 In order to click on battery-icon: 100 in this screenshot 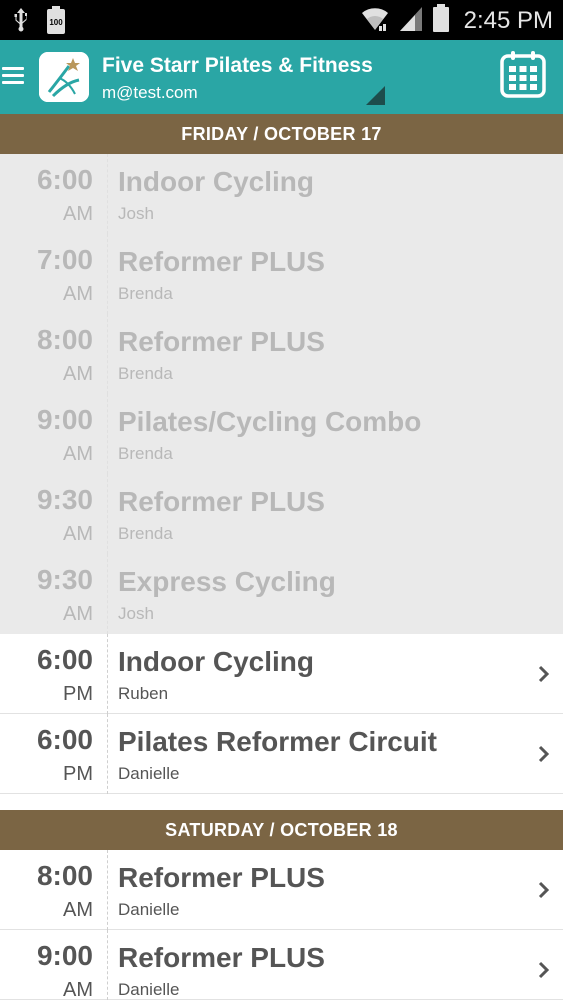, I will do `click(56, 22)`.